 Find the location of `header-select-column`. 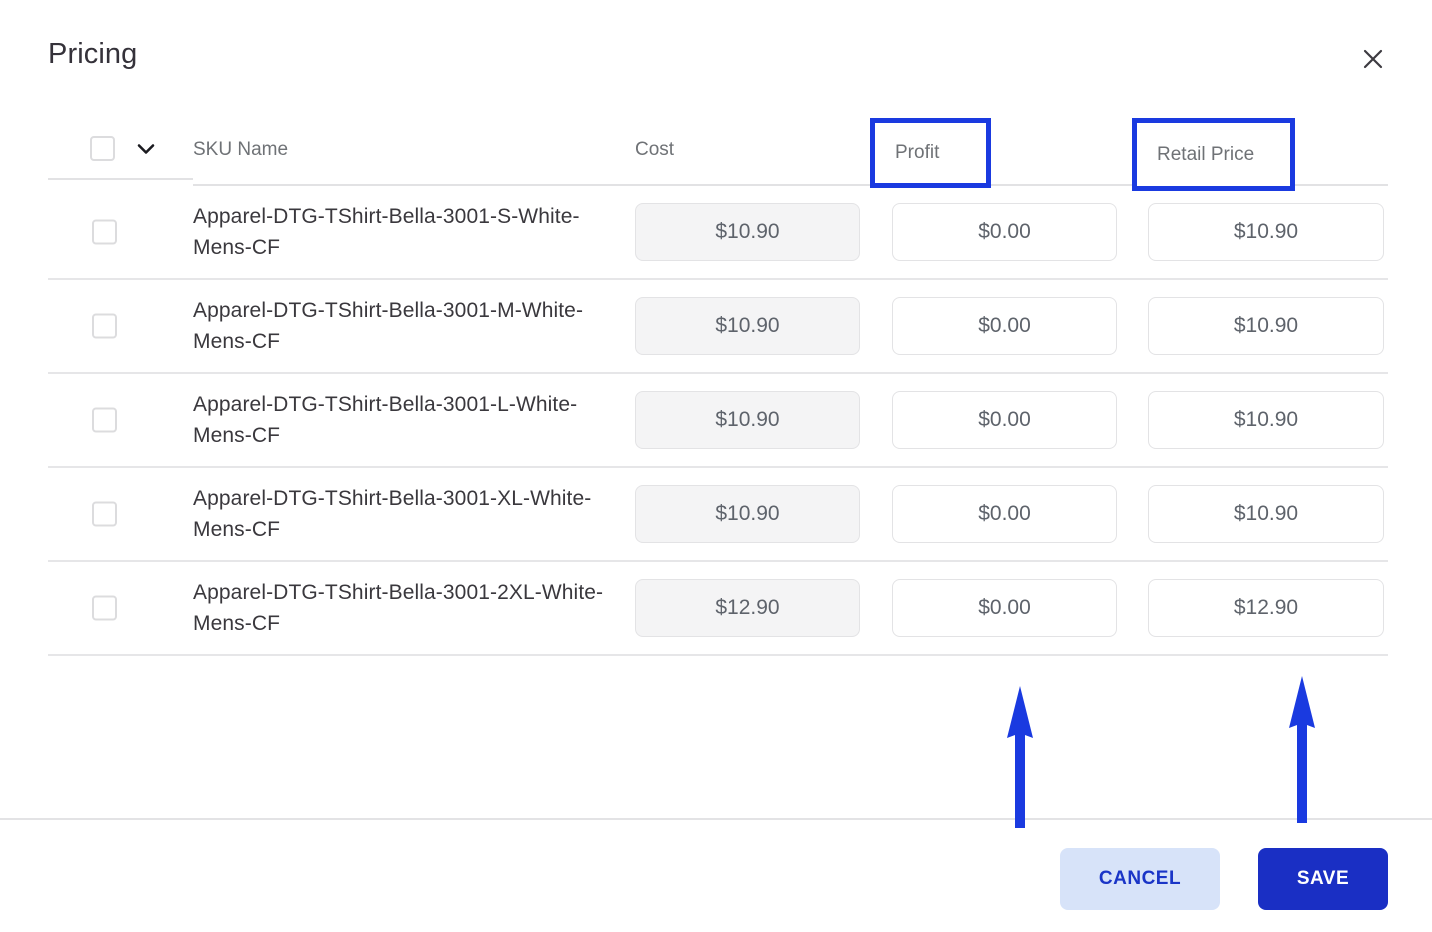

header-select-column is located at coordinates (120, 149).